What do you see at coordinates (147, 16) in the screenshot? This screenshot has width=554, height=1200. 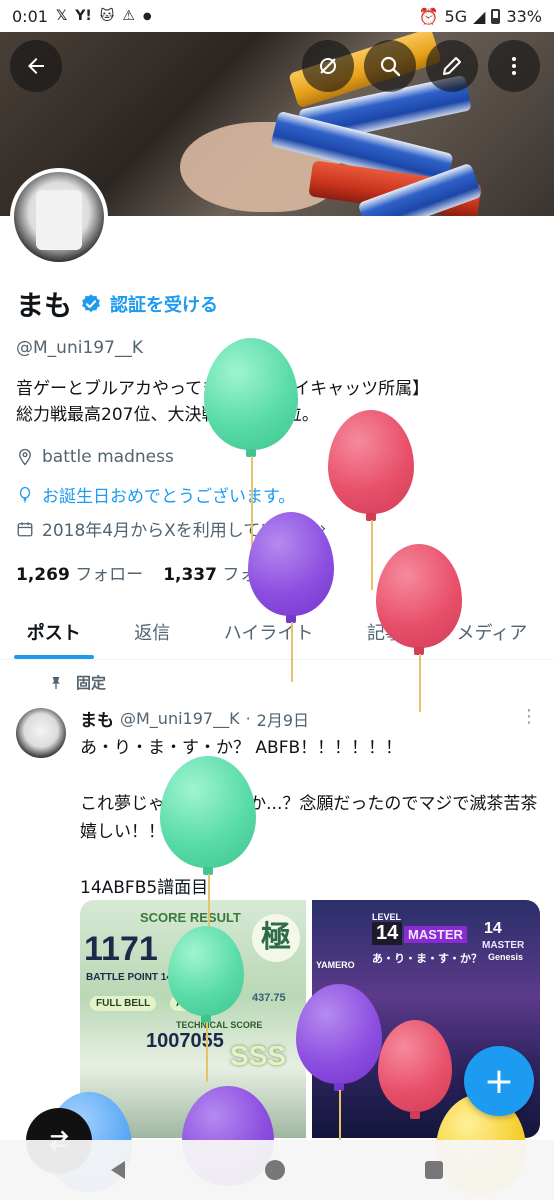 I see `more-notifications-icon: ●` at bounding box center [147, 16].